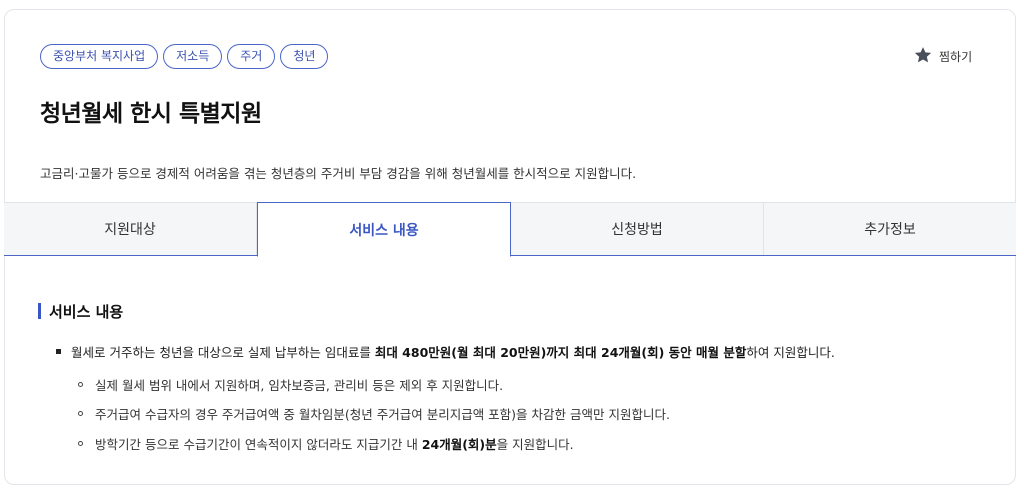 Image resolution: width=1024 pixels, height=488 pixels. I want to click on tab-label: 지원대상, so click(130, 230).